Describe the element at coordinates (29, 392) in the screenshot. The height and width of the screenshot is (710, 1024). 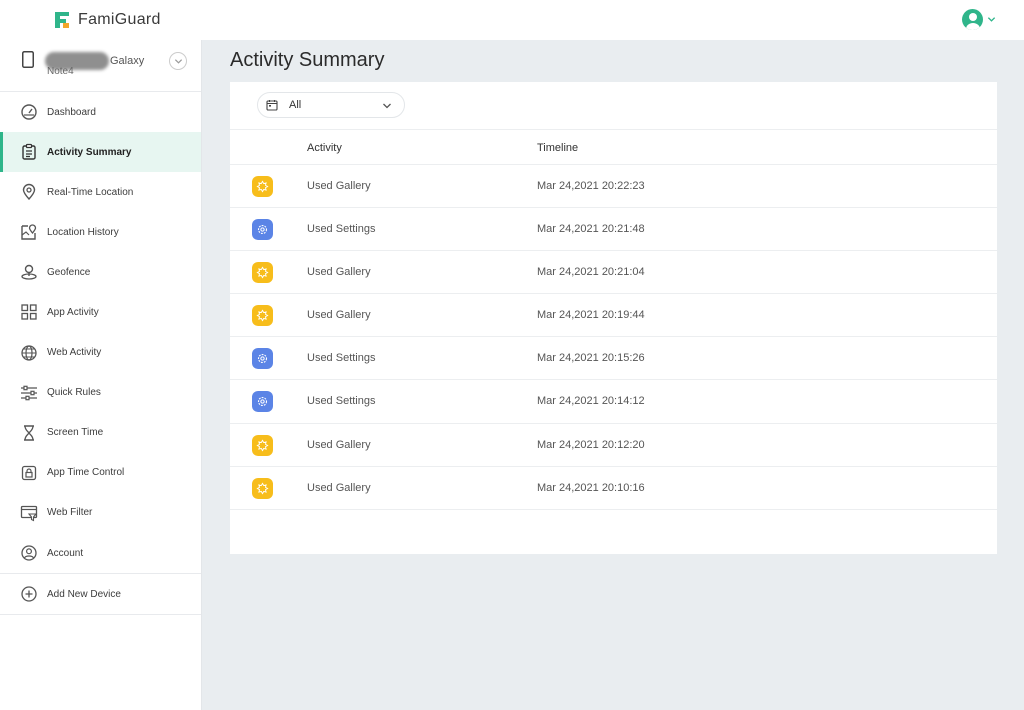
I see `sliders-icon` at that location.